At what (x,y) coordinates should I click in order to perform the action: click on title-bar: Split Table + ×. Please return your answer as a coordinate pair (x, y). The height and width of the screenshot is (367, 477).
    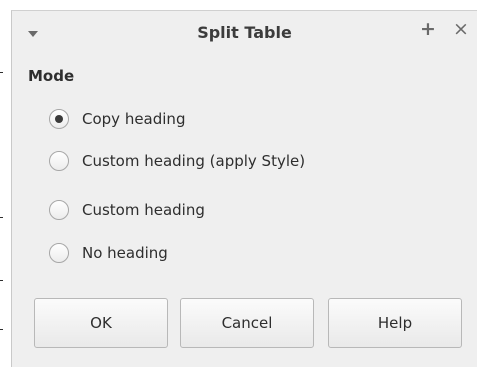
    Looking at the image, I should click on (244, 33).